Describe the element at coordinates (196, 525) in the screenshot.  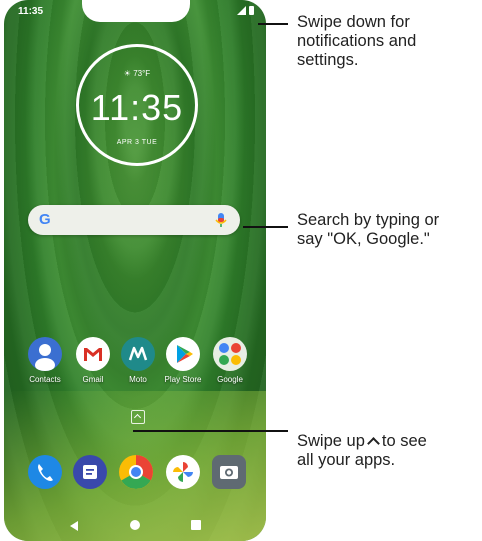
I see `recents-icon` at that location.